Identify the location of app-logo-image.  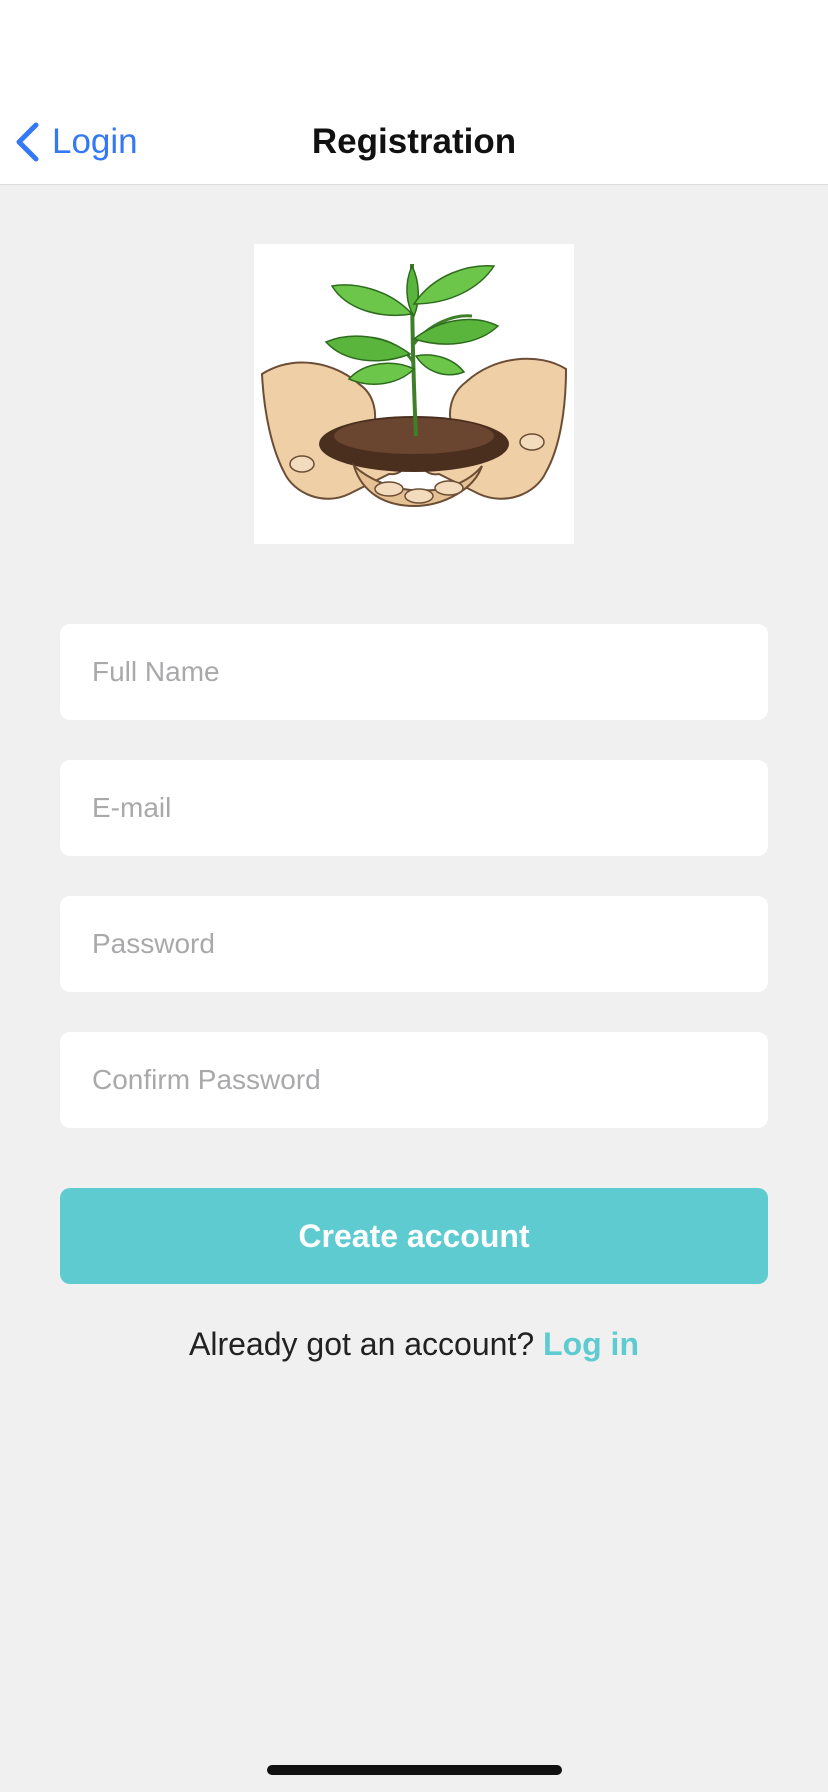
(414, 394).